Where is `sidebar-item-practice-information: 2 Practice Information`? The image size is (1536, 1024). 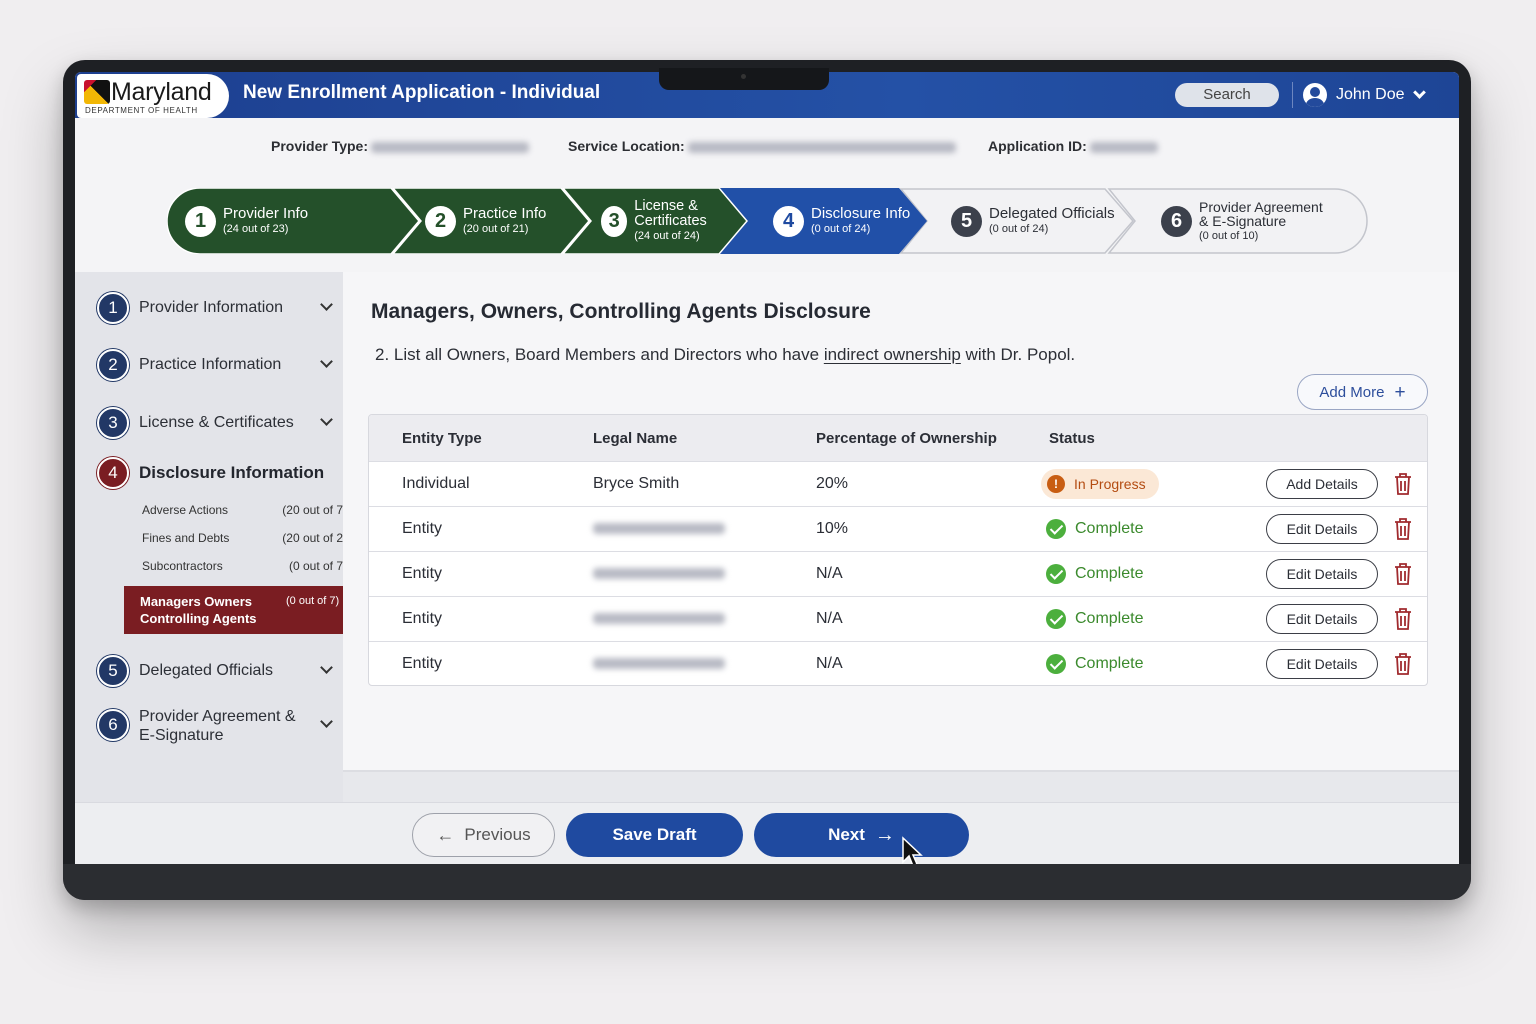
sidebar-item-practice-information: 2 Practice Information is located at coordinates (215, 365).